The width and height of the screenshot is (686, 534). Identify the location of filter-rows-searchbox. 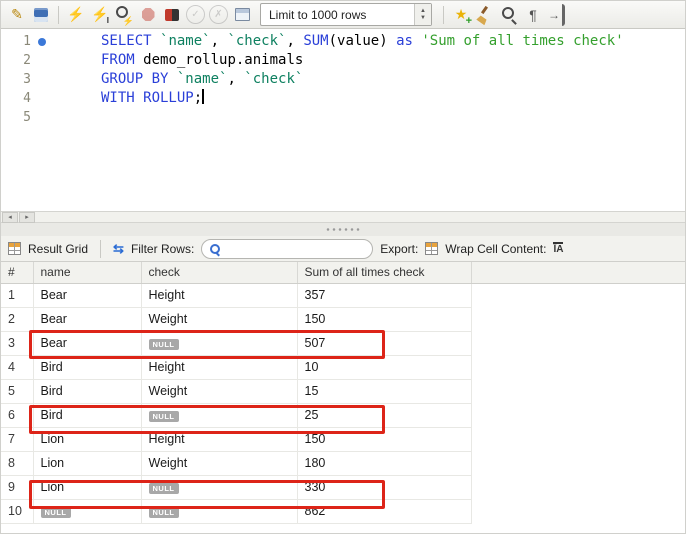
(293, 248).